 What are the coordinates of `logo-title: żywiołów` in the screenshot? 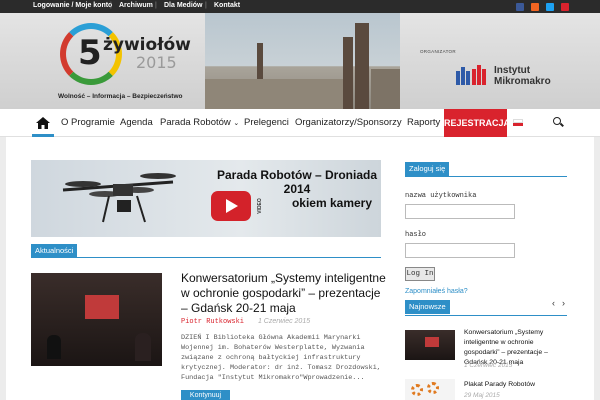 It's located at (147, 45).